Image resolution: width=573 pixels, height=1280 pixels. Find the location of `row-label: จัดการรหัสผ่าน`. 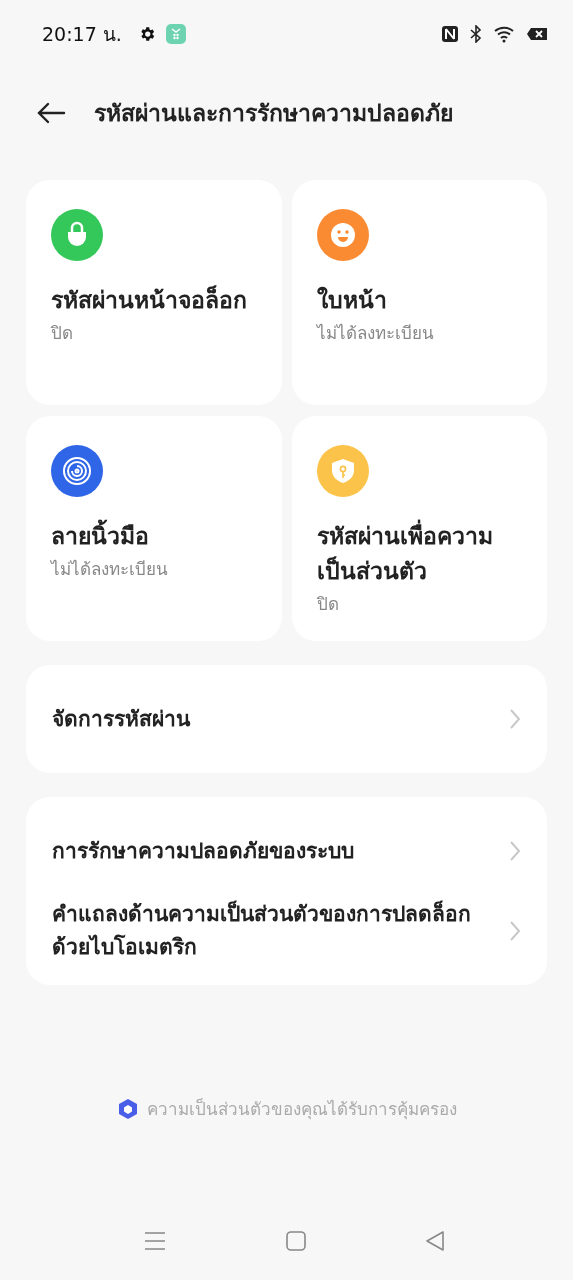

row-label: จัดการรหัสผ่าน is located at coordinates (122, 719).